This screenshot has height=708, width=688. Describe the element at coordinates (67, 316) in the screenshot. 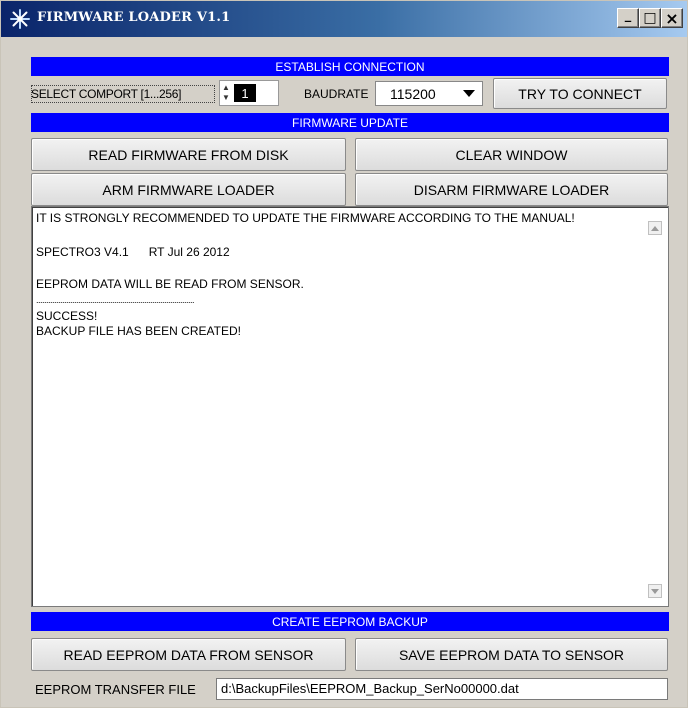

I see `log-line: SUCCESS!` at that location.